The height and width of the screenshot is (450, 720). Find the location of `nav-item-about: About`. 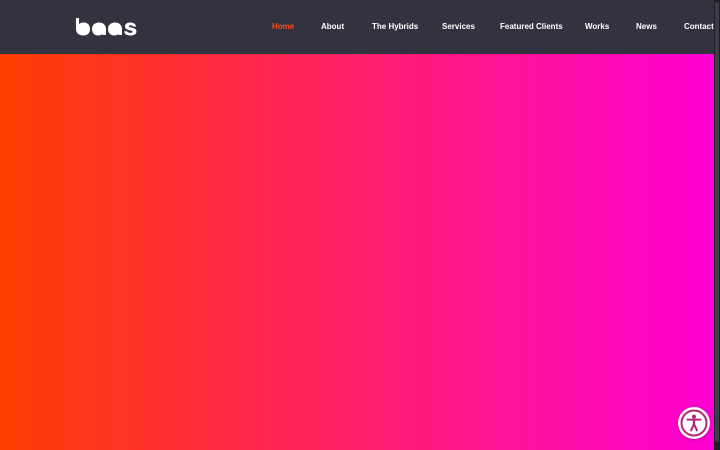

nav-item-about: About is located at coordinates (332, 27).